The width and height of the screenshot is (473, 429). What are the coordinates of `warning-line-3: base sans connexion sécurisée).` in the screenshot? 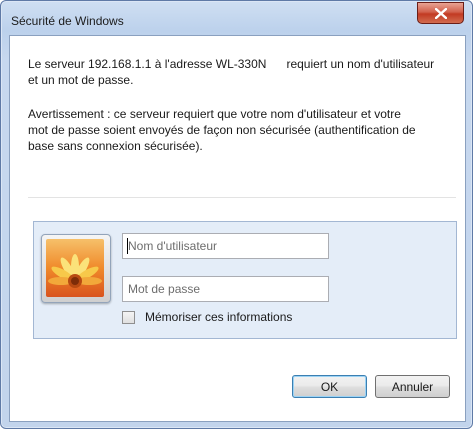 It's located at (115, 146).